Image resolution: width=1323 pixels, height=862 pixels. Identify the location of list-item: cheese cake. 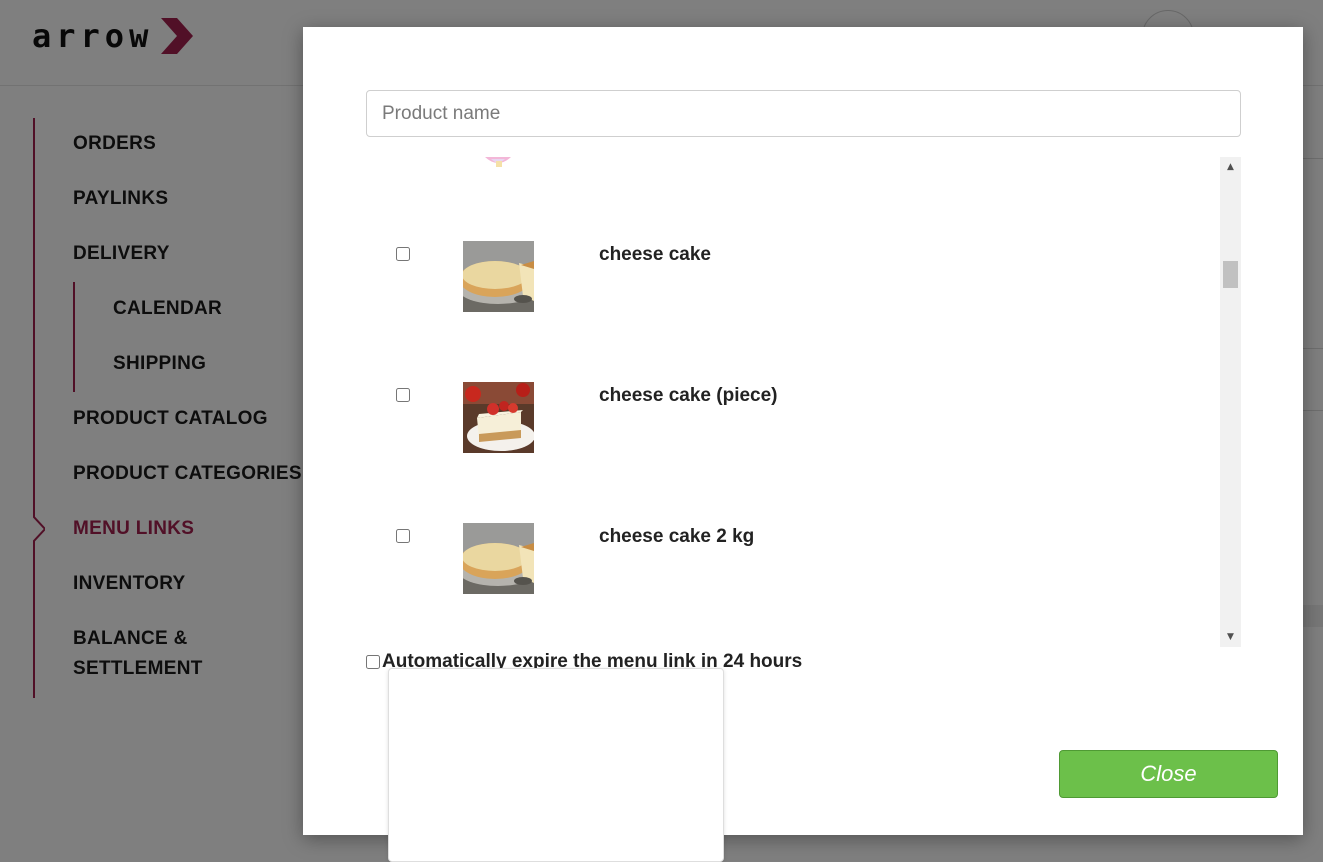
(791, 277).